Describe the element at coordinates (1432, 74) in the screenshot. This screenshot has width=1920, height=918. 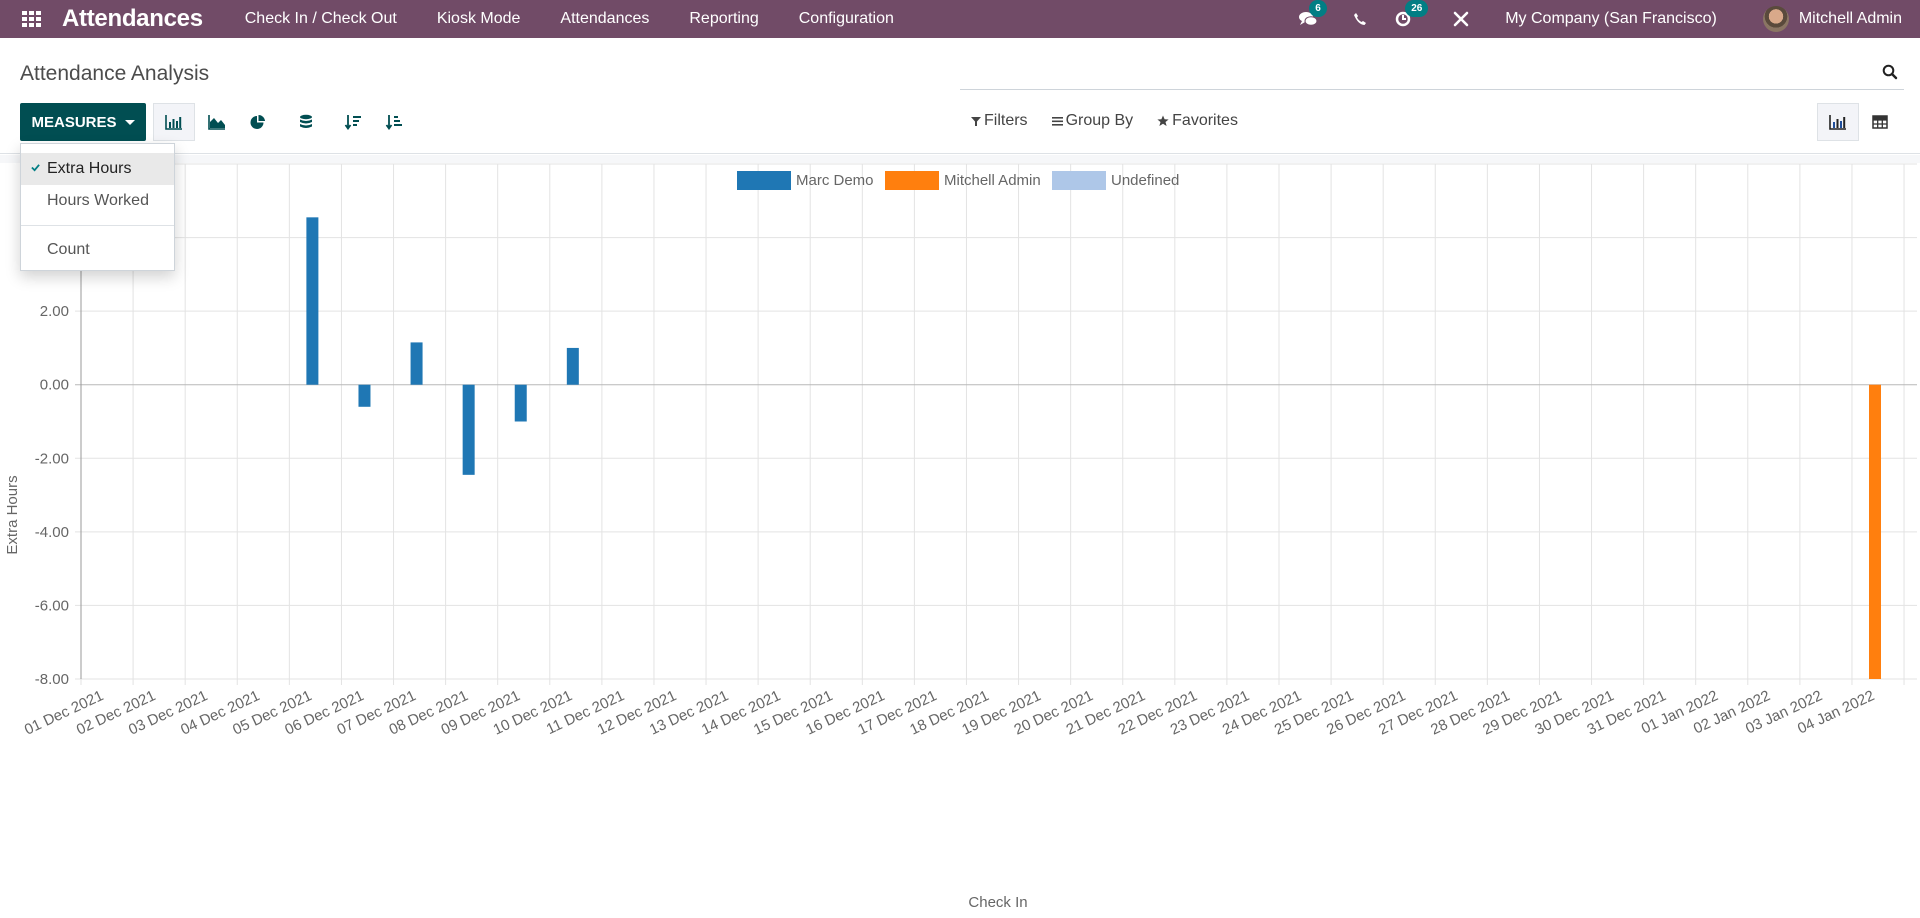
I see `search-input` at that location.